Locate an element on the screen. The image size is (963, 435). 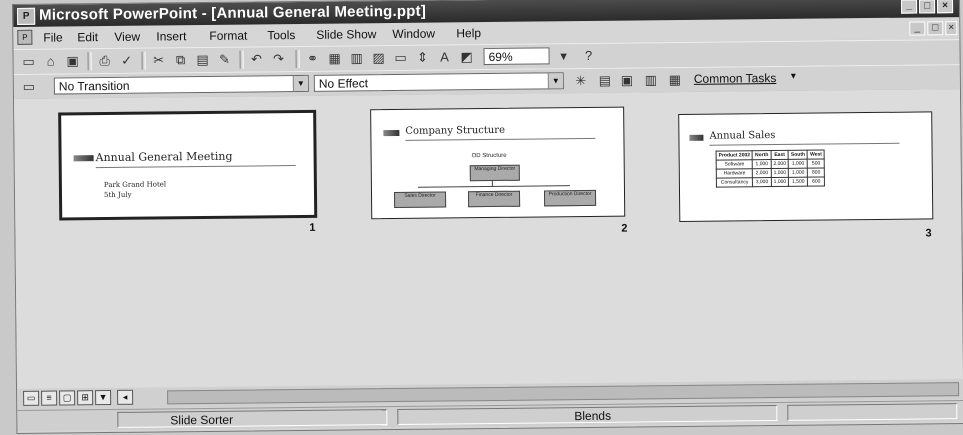
open-icon: ⌂ is located at coordinates (51, 61).